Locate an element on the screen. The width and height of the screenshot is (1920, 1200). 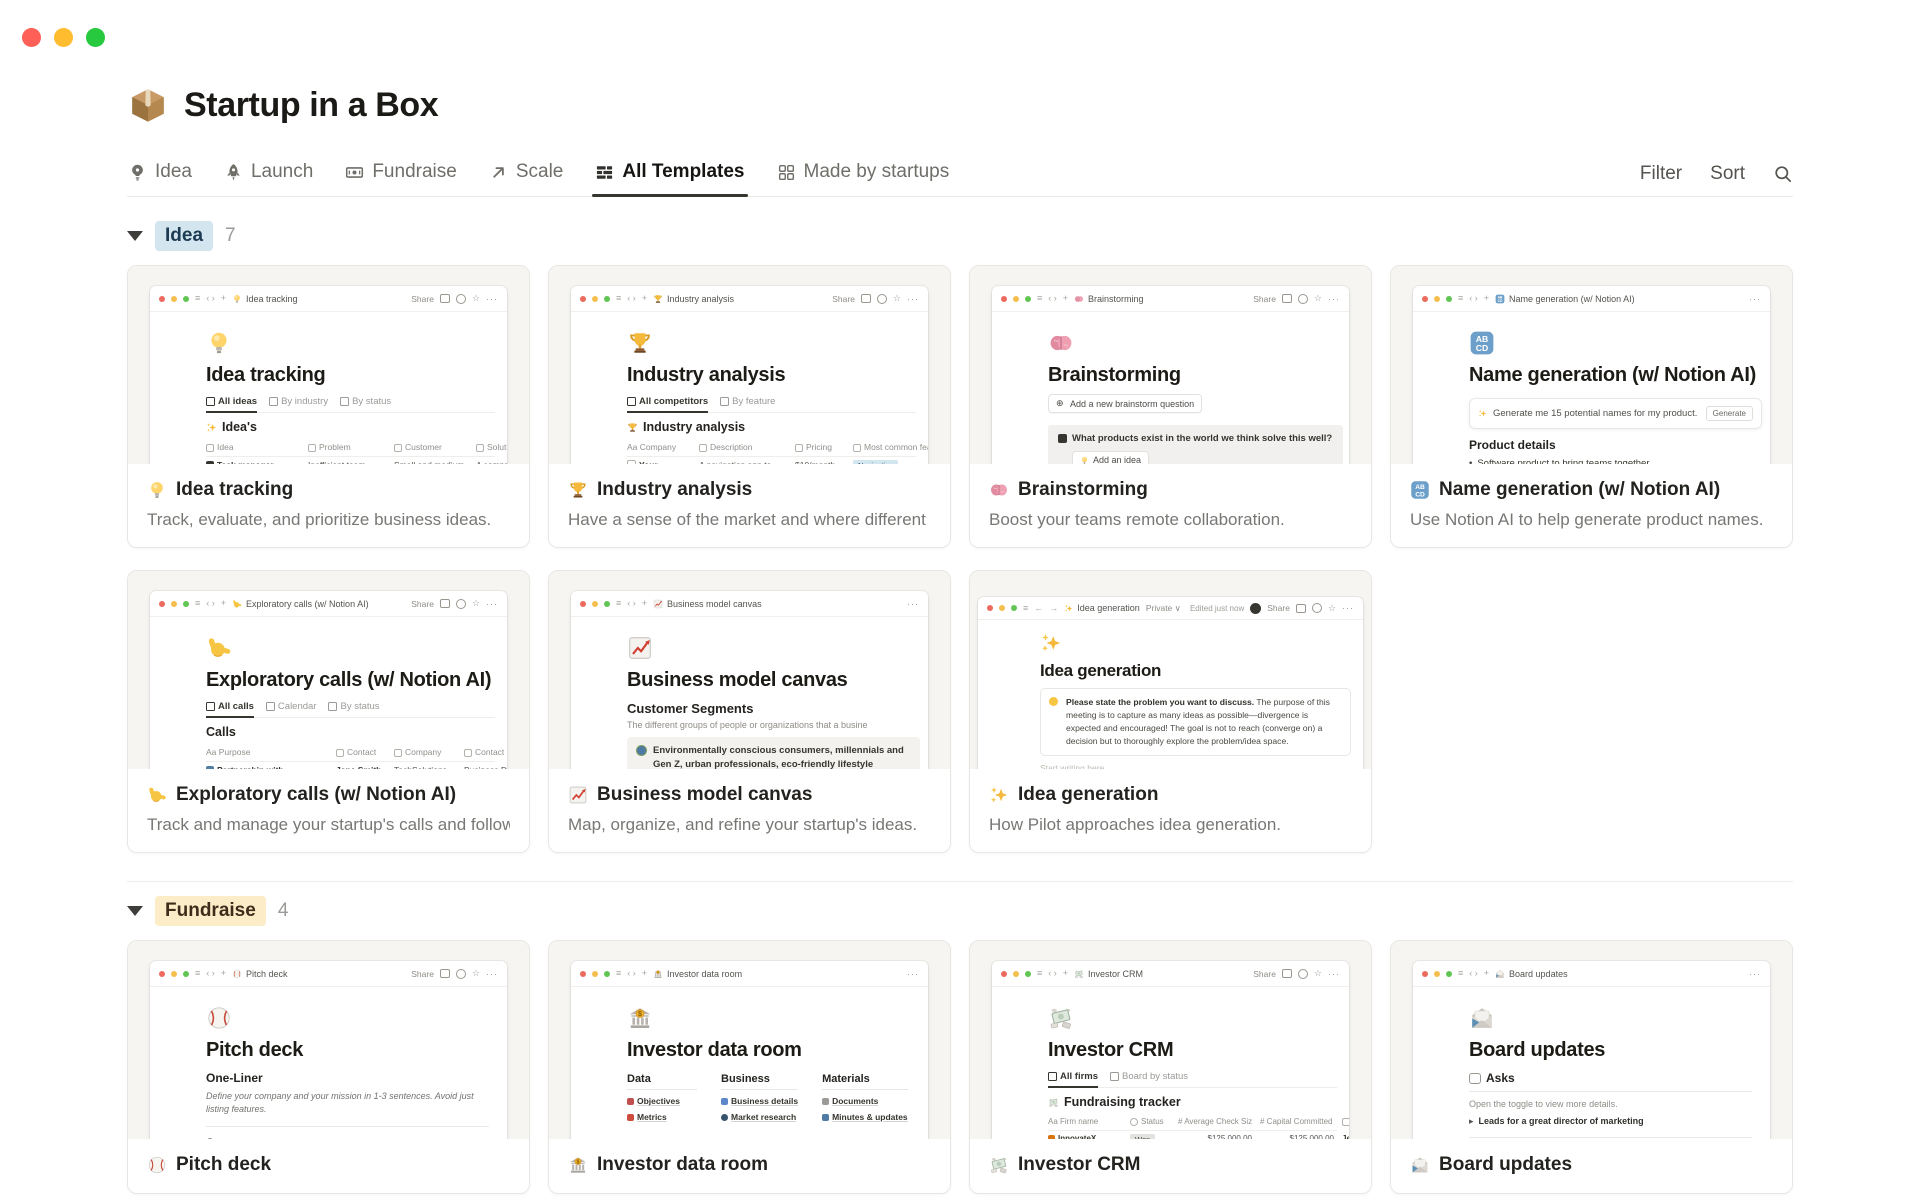
mini-browser-chrome: ≡ ‹ › + Board updates ··· is located at coordinates (1591, 974).